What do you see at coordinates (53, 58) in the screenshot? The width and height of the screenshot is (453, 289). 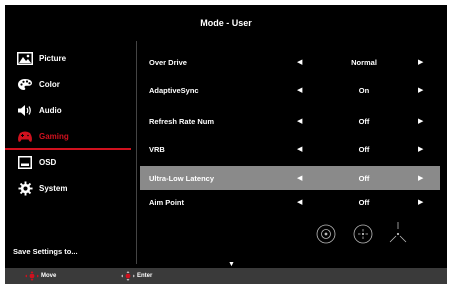 I see `sidebar-item-label: Picture` at bounding box center [53, 58].